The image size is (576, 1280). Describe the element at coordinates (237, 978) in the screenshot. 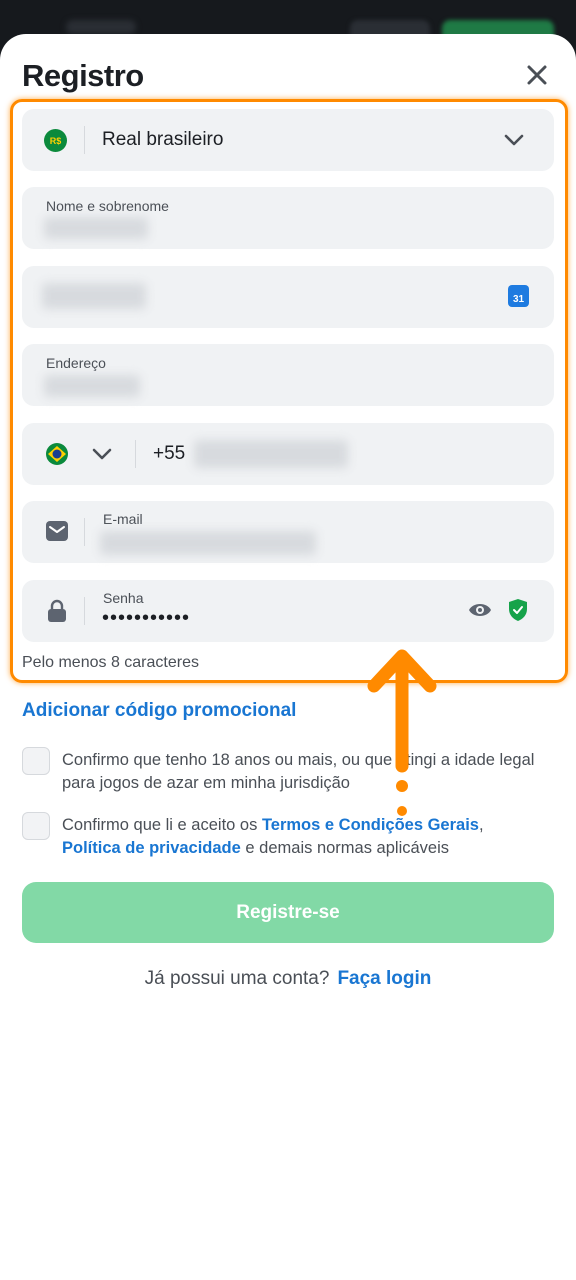

I see `login-prompt-text: Já possui uma conta?` at that location.